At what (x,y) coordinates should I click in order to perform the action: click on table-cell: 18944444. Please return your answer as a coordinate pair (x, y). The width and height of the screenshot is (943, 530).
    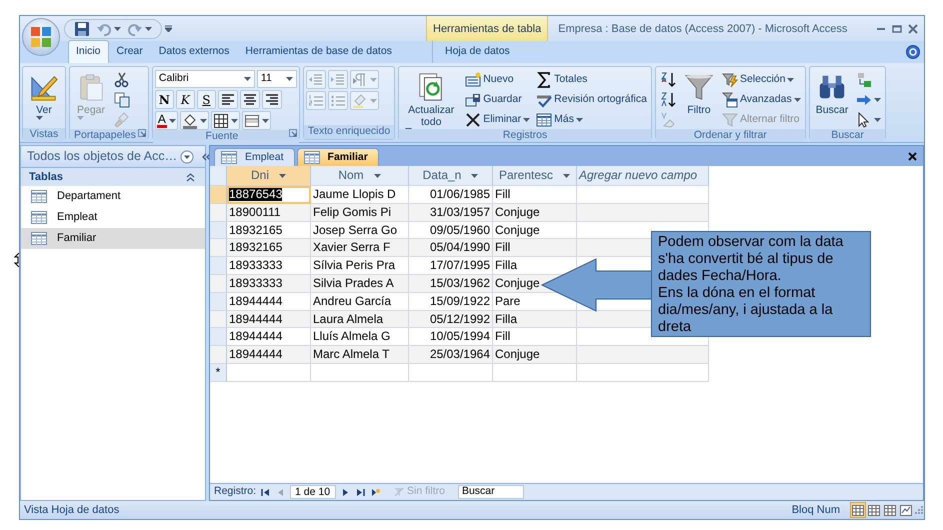
    Looking at the image, I should click on (269, 355).